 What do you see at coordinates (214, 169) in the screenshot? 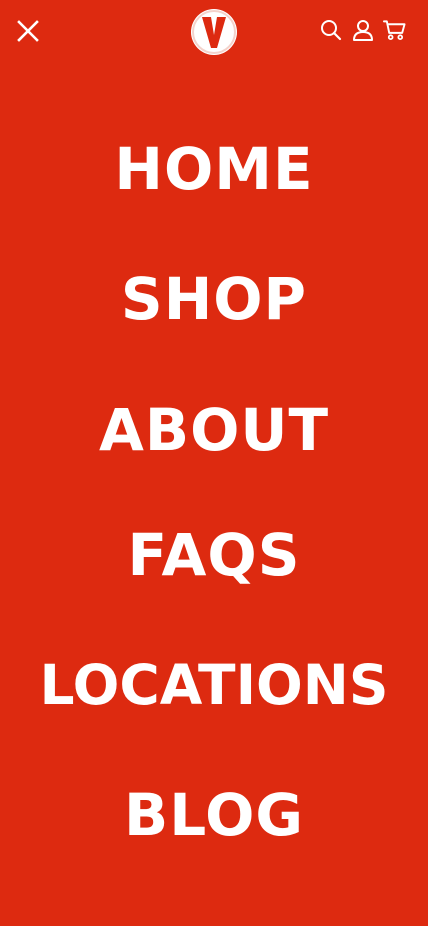
I see `nav-item-home: HOME` at bounding box center [214, 169].